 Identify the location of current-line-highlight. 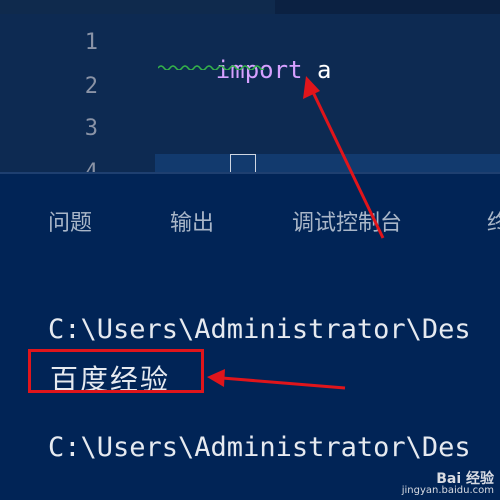
(327, 163).